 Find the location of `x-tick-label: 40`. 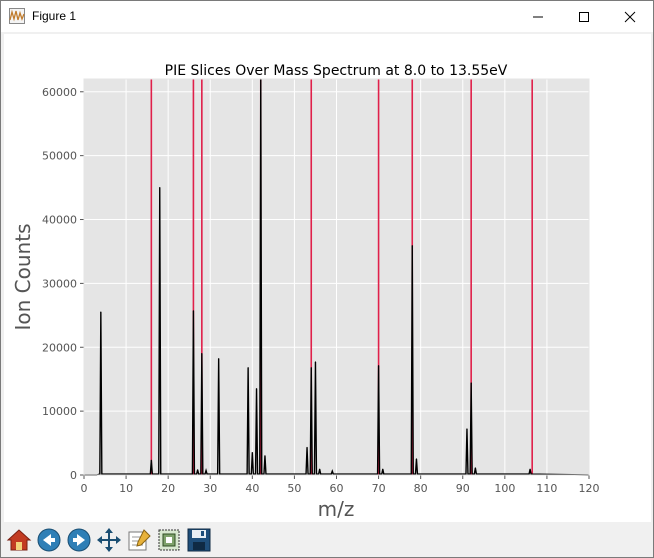

x-tick-label: 40 is located at coordinates (252, 488).